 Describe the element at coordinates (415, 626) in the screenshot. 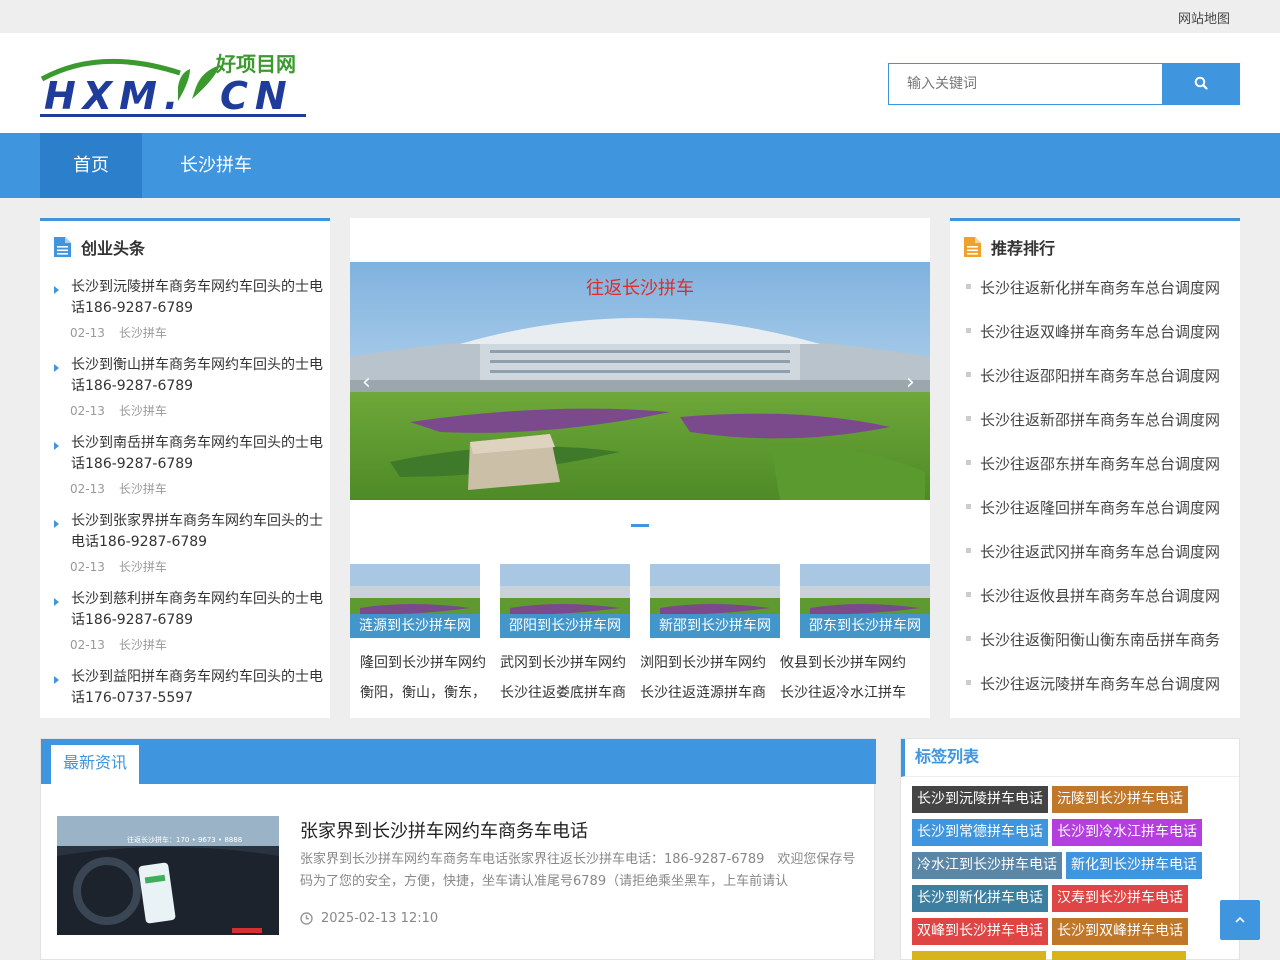

I see `thumbnail-label: 涟源到长沙拼车网` at that location.